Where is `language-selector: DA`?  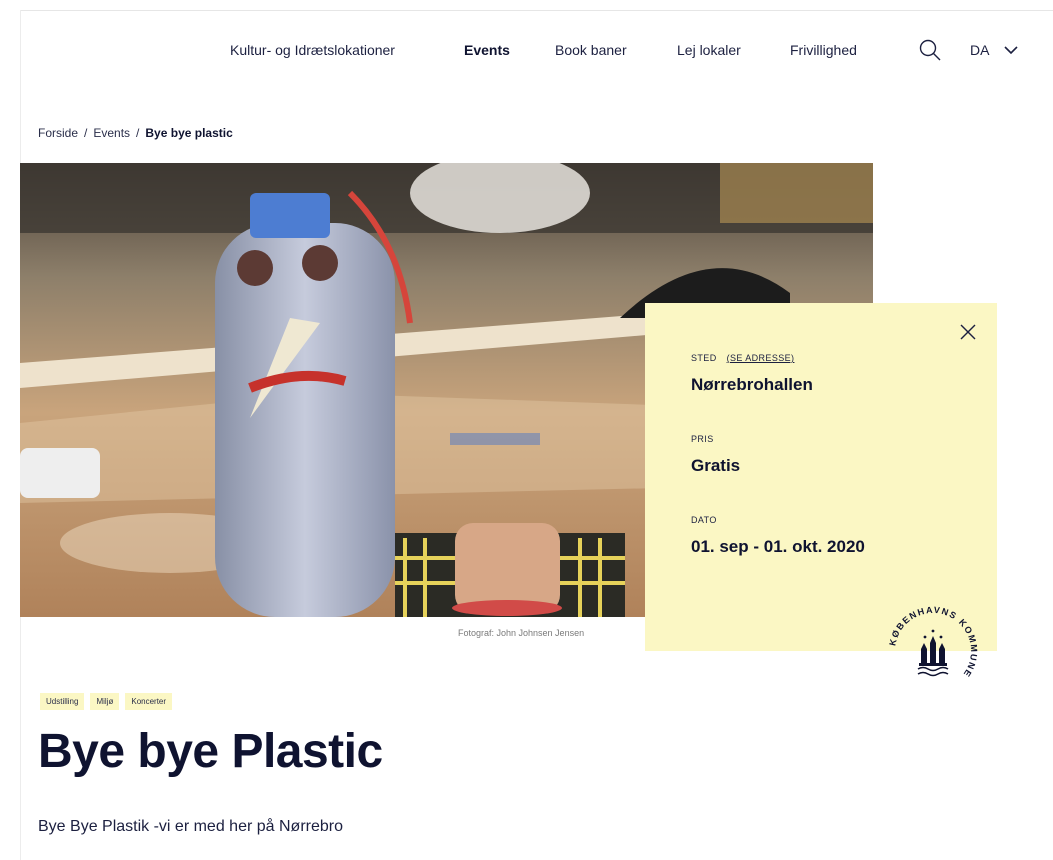
language-selector: DA is located at coordinates (979, 50).